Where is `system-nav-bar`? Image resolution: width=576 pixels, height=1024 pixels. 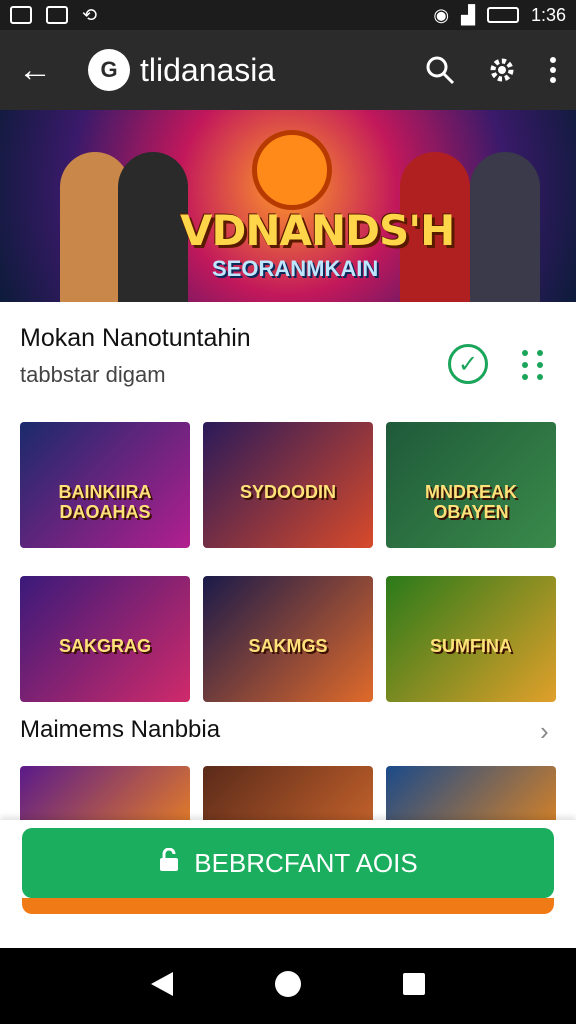
system-nav-bar is located at coordinates (288, 986).